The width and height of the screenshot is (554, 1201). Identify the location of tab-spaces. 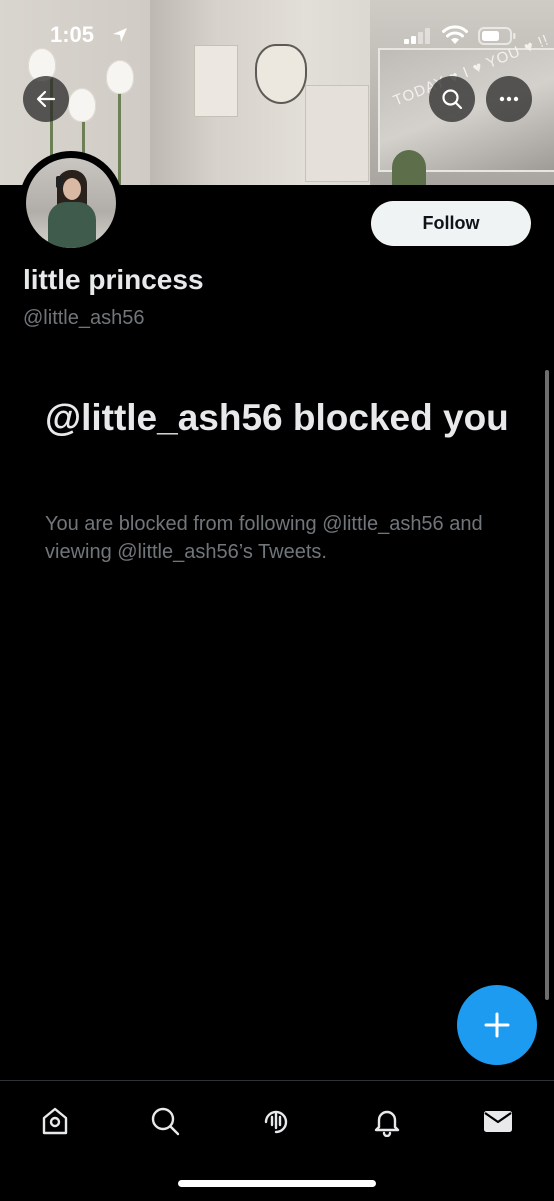
(276, 1121).